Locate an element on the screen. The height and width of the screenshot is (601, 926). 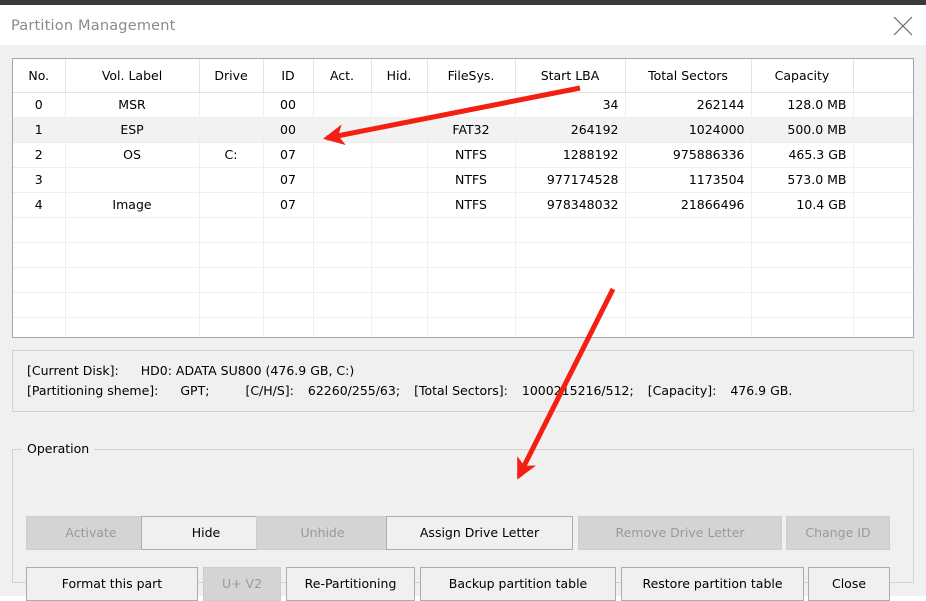
cell-total-sectors: 262144 is located at coordinates (688, 105).